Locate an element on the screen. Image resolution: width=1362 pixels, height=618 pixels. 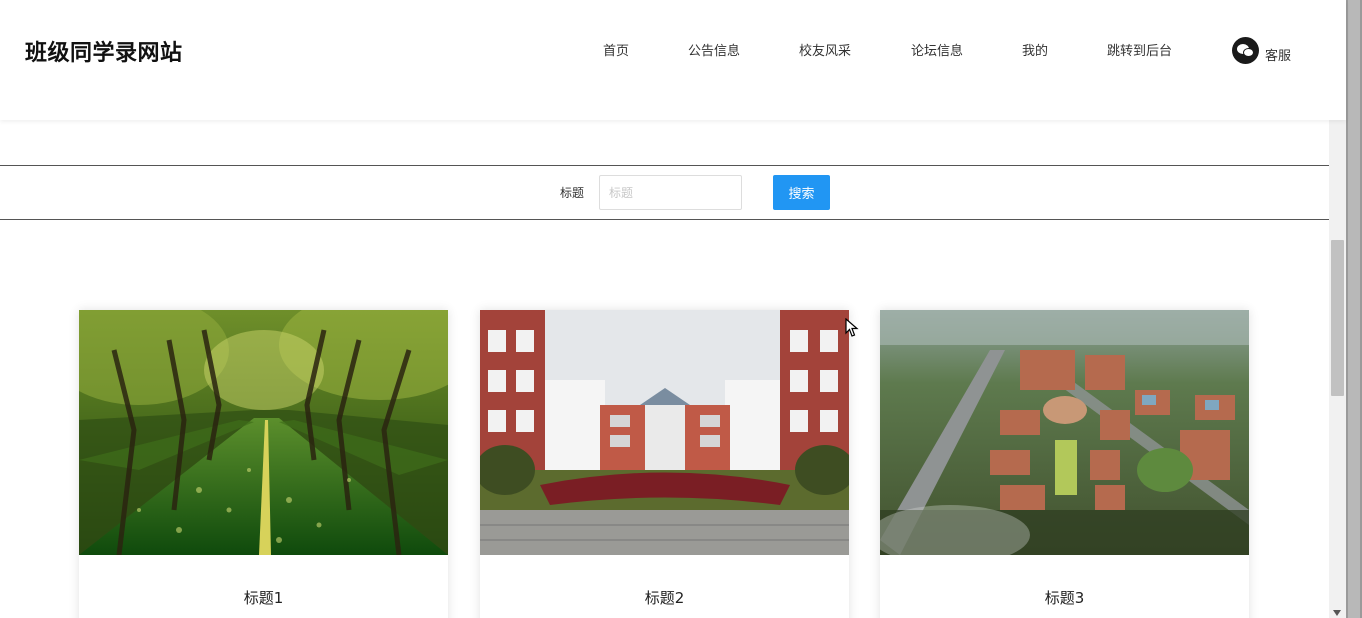
search-bar: 标题 搜索 is located at coordinates (665, 192).